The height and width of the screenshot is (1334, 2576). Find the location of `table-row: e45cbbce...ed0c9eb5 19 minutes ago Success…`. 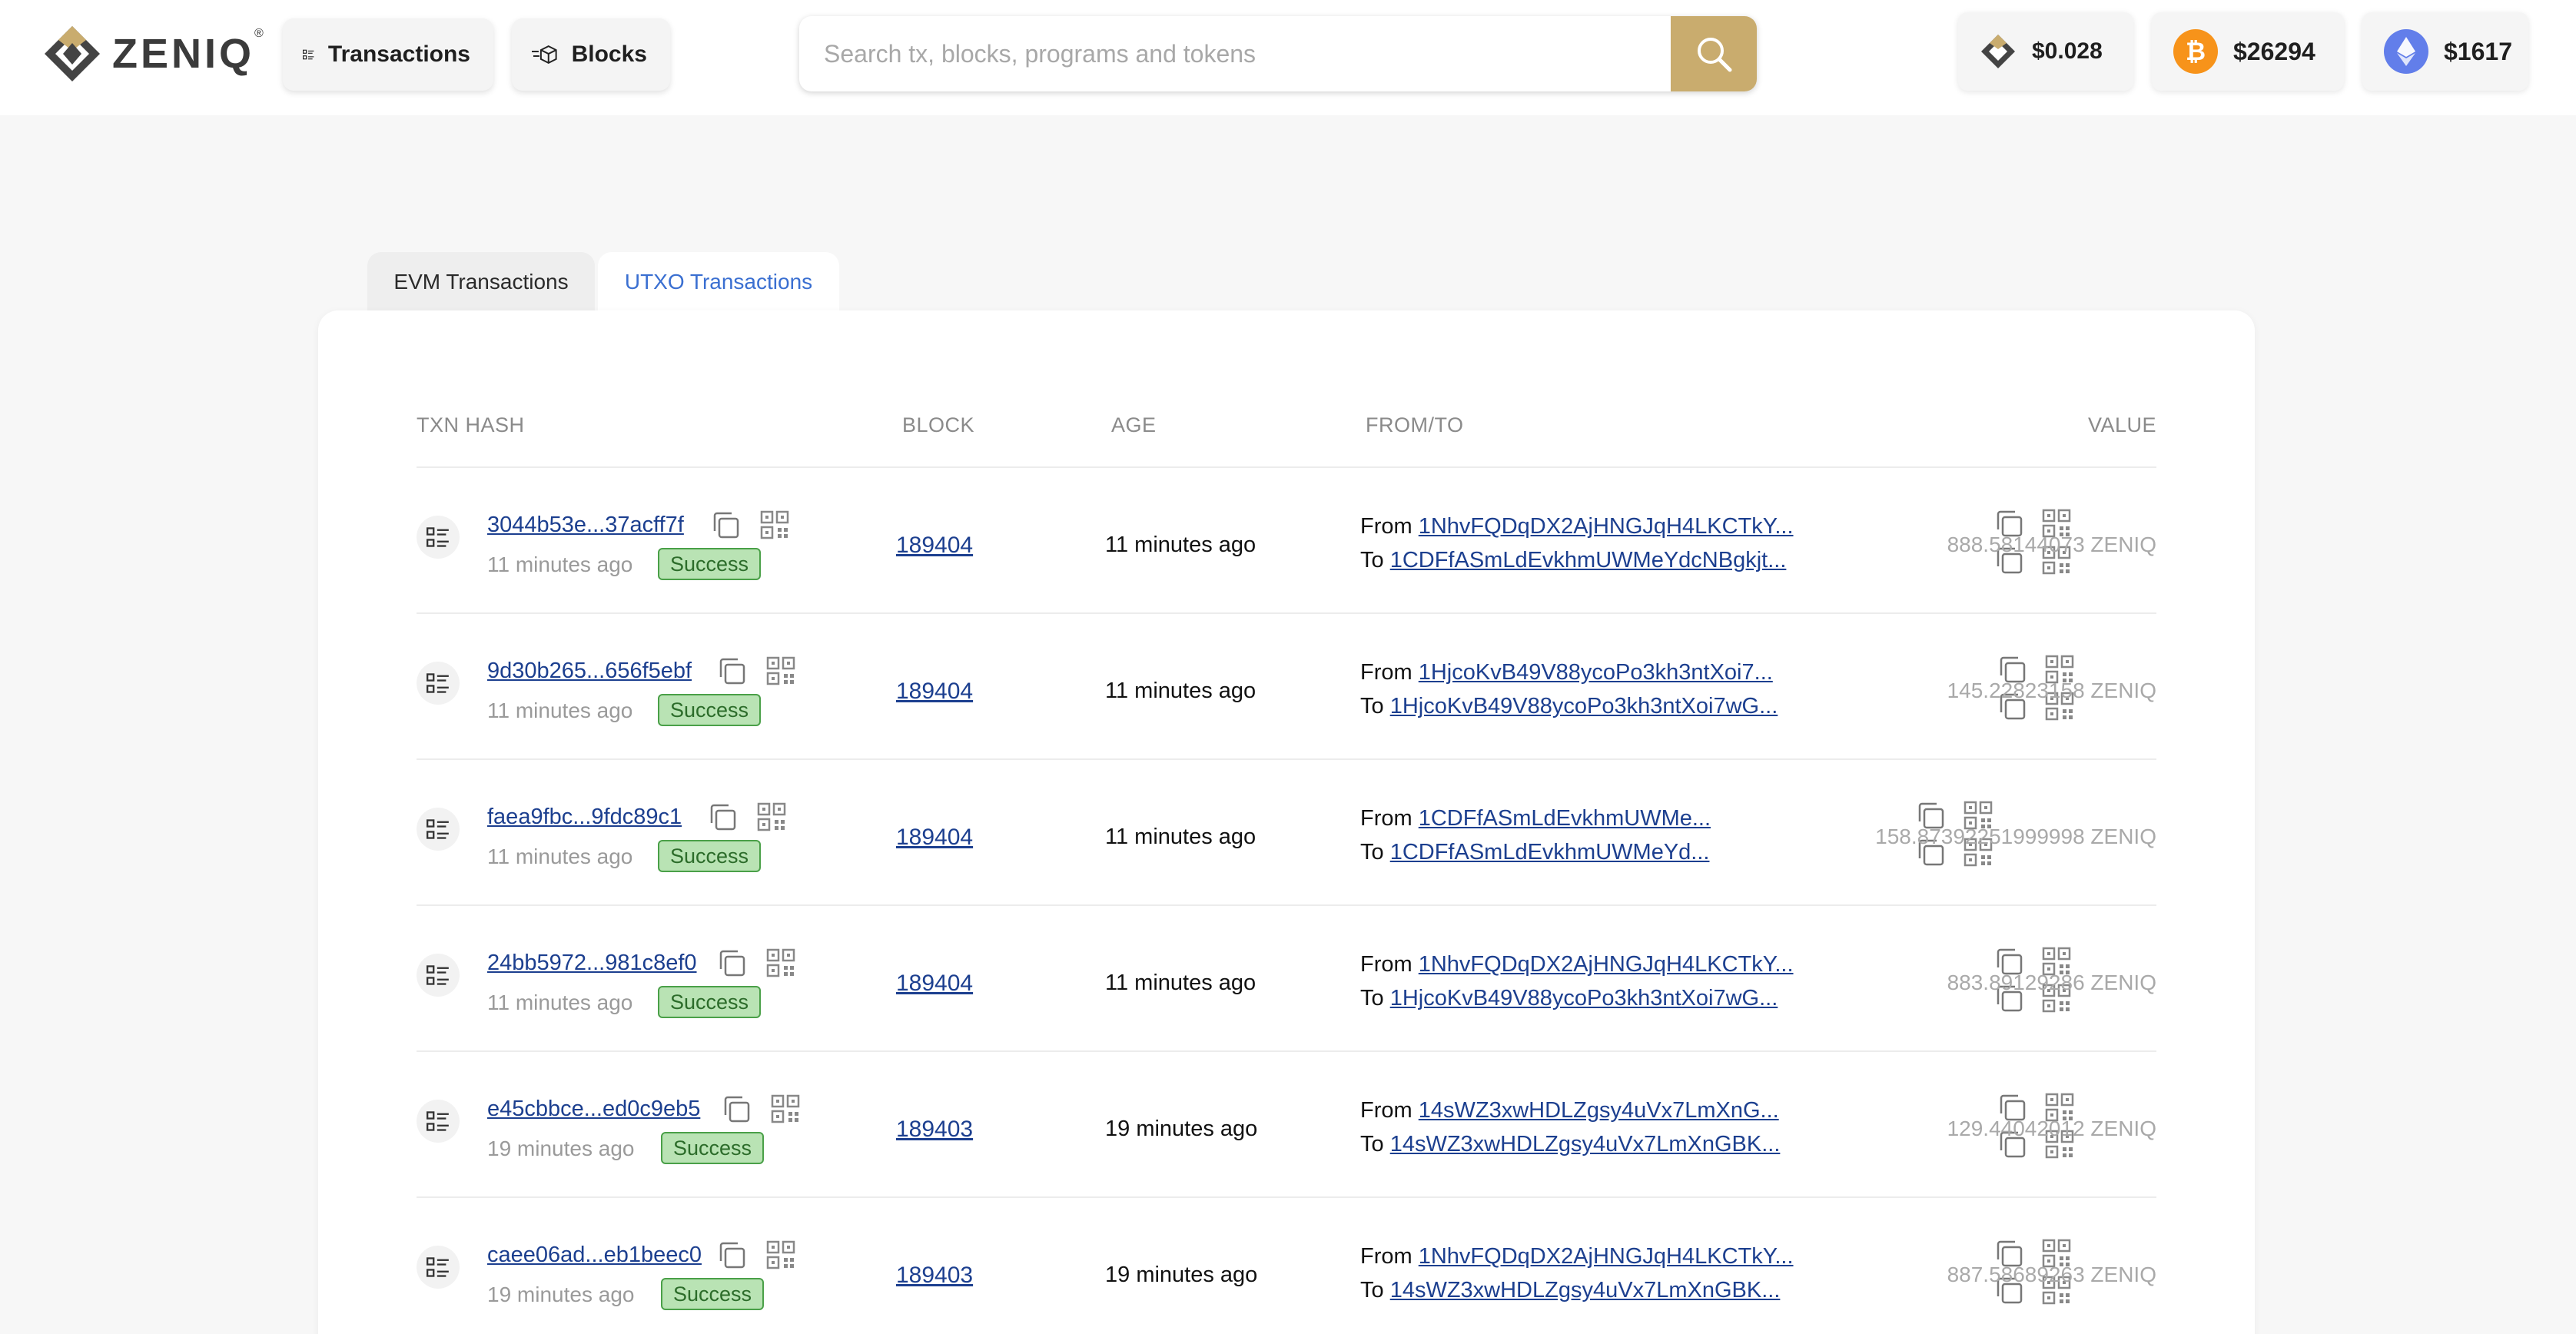

table-row: e45cbbce...ed0c9eb5 19 minutes ago Success… is located at coordinates (1286, 1123).